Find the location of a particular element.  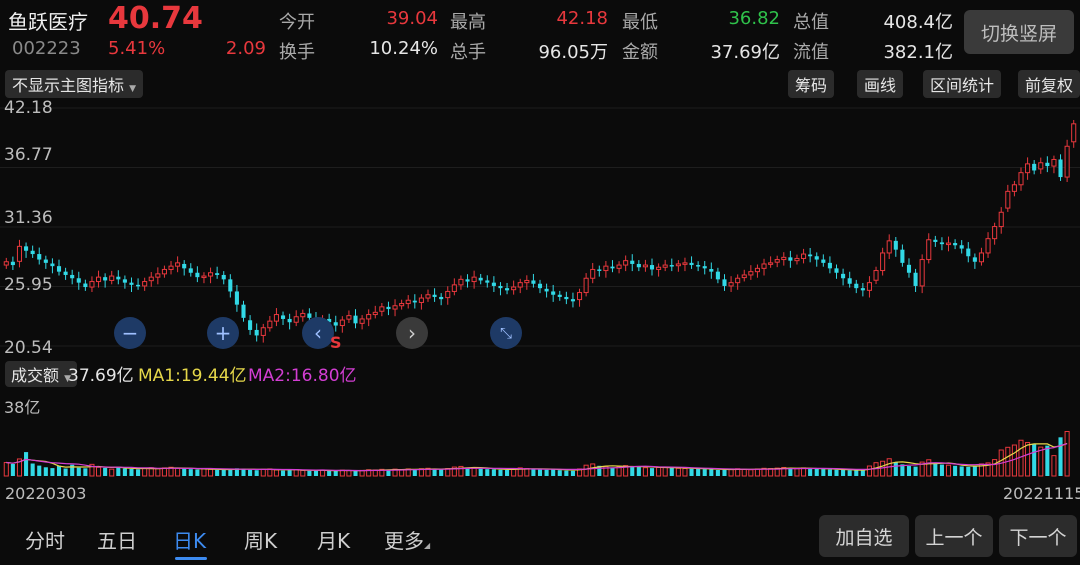

price-adjust-button: 前复权 is located at coordinates (1049, 84).